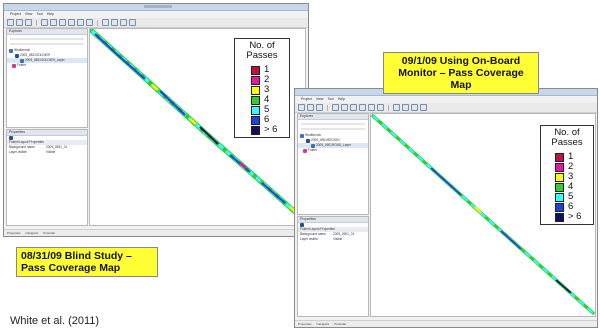 The width and height of the screenshot is (600, 329). What do you see at coordinates (87, 262) in the screenshot?
I see `caption-blind-study: 08/31/09 Blind Study – Pass Coverage Map` at bounding box center [87, 262].